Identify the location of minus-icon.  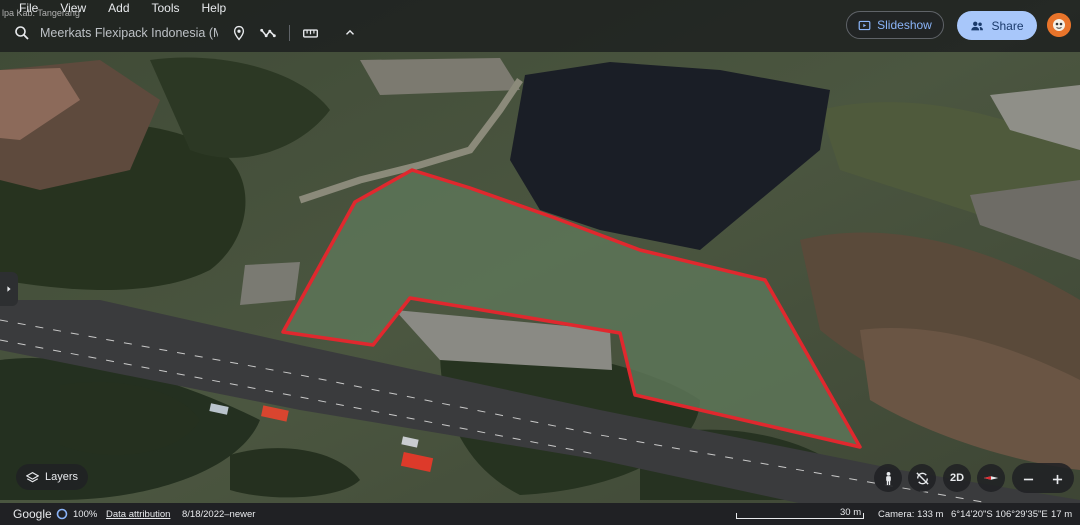
(1028, 479).